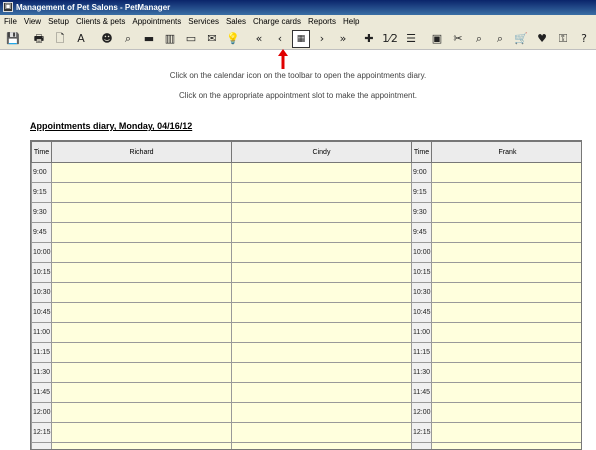  I want to click on last-icon: », so click(343, 39).